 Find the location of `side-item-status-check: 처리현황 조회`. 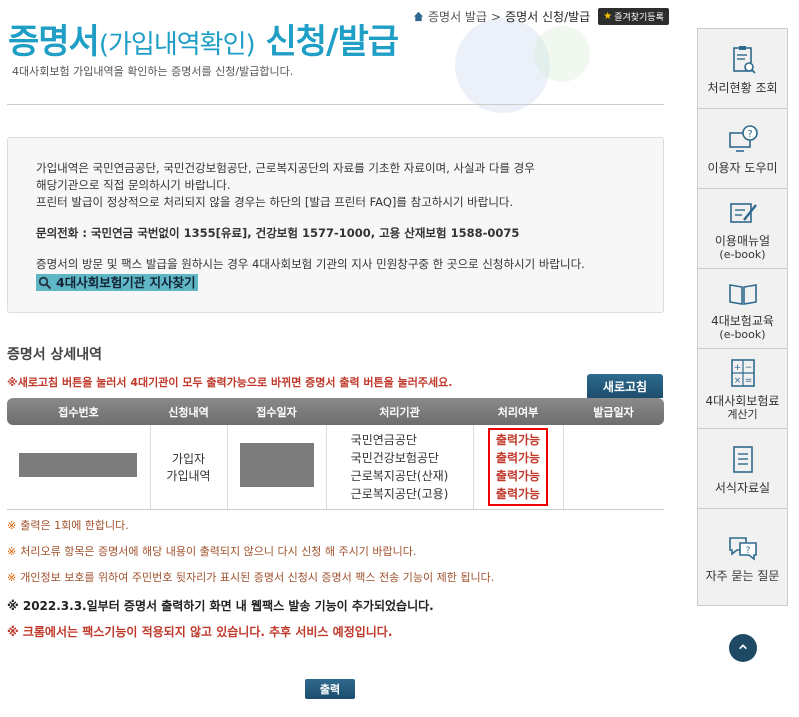

side-item-status-check: 처리현황 조회 is located at coordinates (742, 69).